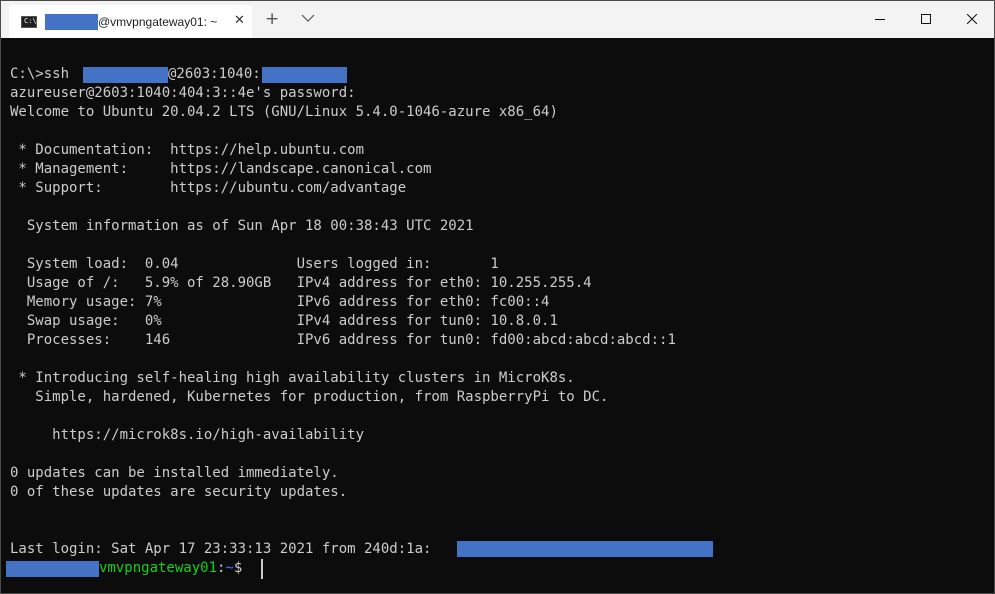 Image resolution: width=995 pixels, height=594 pixels. What do you see at coordinates (272, 19) in the screenshot?
I see `new-tab-button: +` at bounding box center [272, 19].